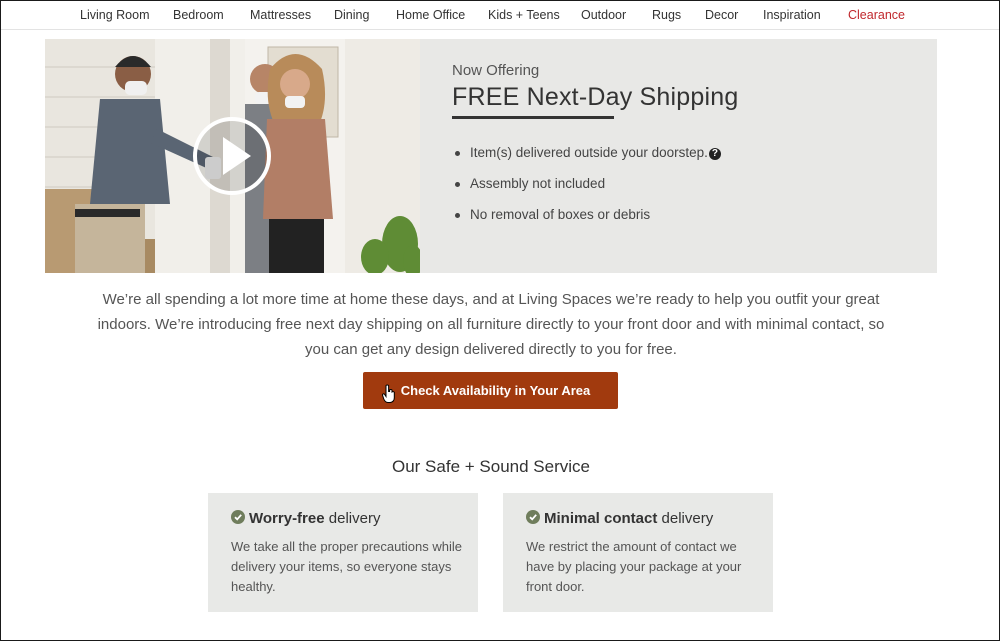 The height and width of the screenshot is (641, 1000). Describe the element at coordinates (792, 15) in the screenshot. I see `nav-item-inspiration: Inspiration` at that location.